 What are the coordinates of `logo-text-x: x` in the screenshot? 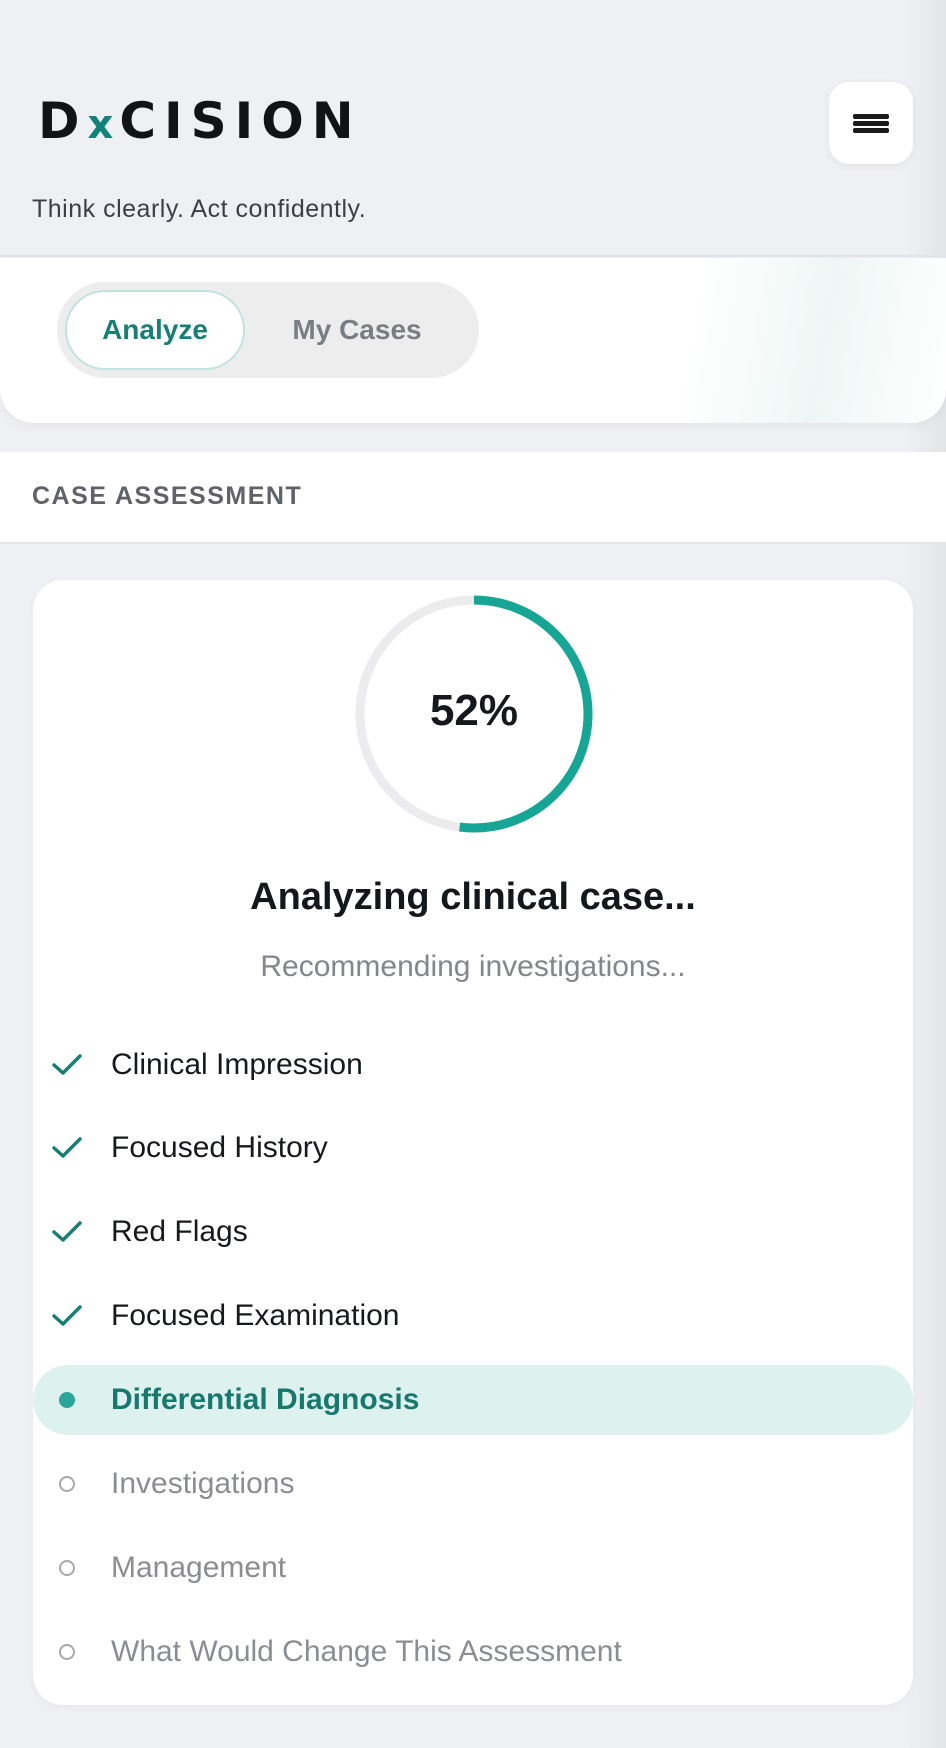 It's located at (103, 125).